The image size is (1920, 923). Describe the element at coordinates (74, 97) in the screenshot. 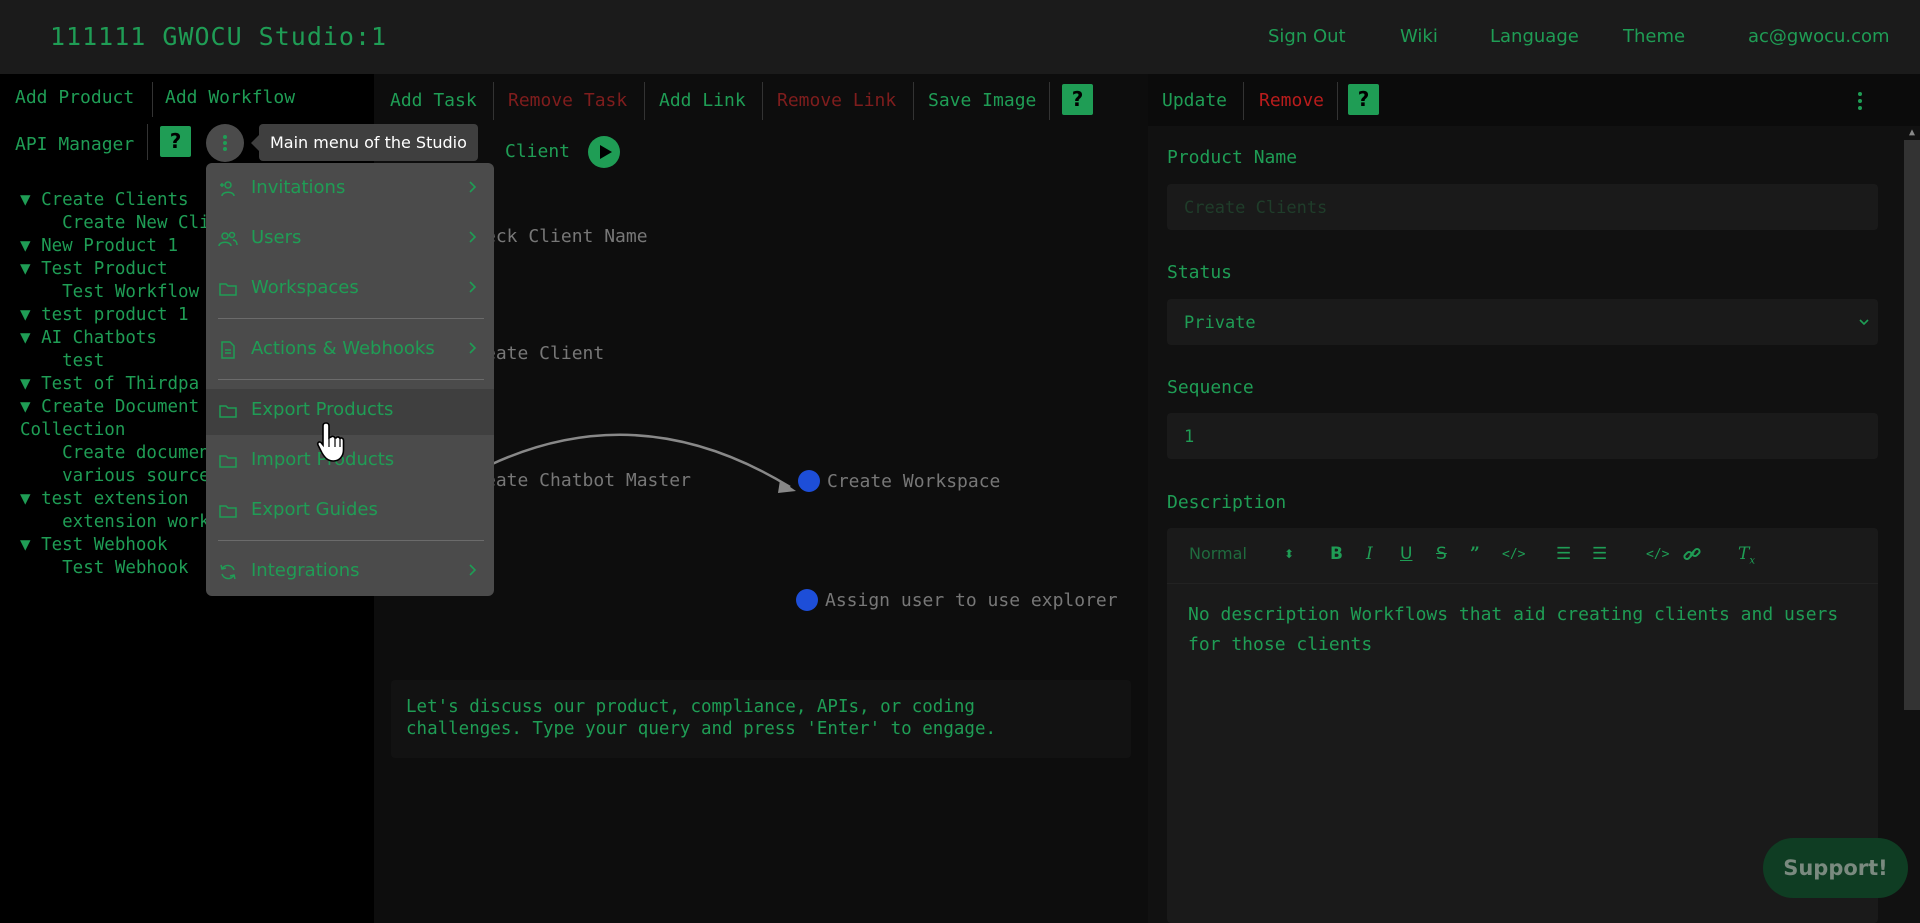

I see `add-product-button: Add Product` at that location.